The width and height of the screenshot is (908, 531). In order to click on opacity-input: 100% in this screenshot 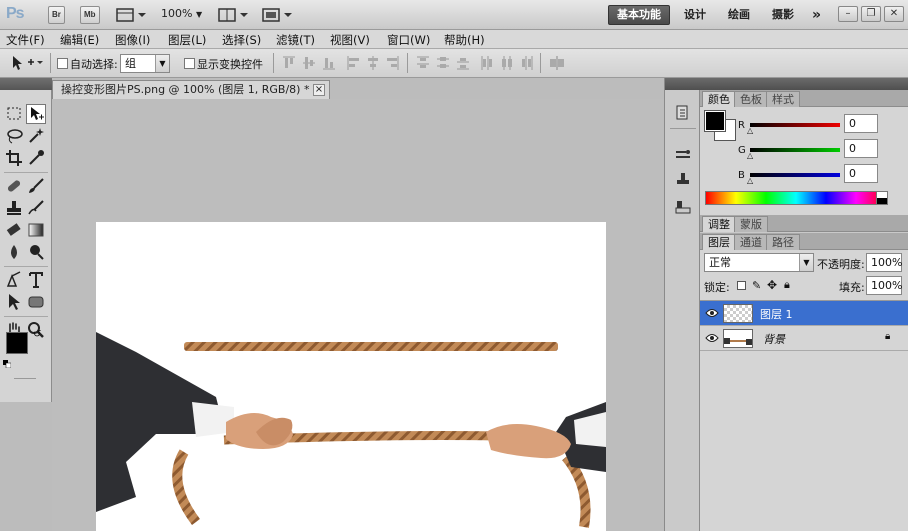, I will do `click(884, 262)`.